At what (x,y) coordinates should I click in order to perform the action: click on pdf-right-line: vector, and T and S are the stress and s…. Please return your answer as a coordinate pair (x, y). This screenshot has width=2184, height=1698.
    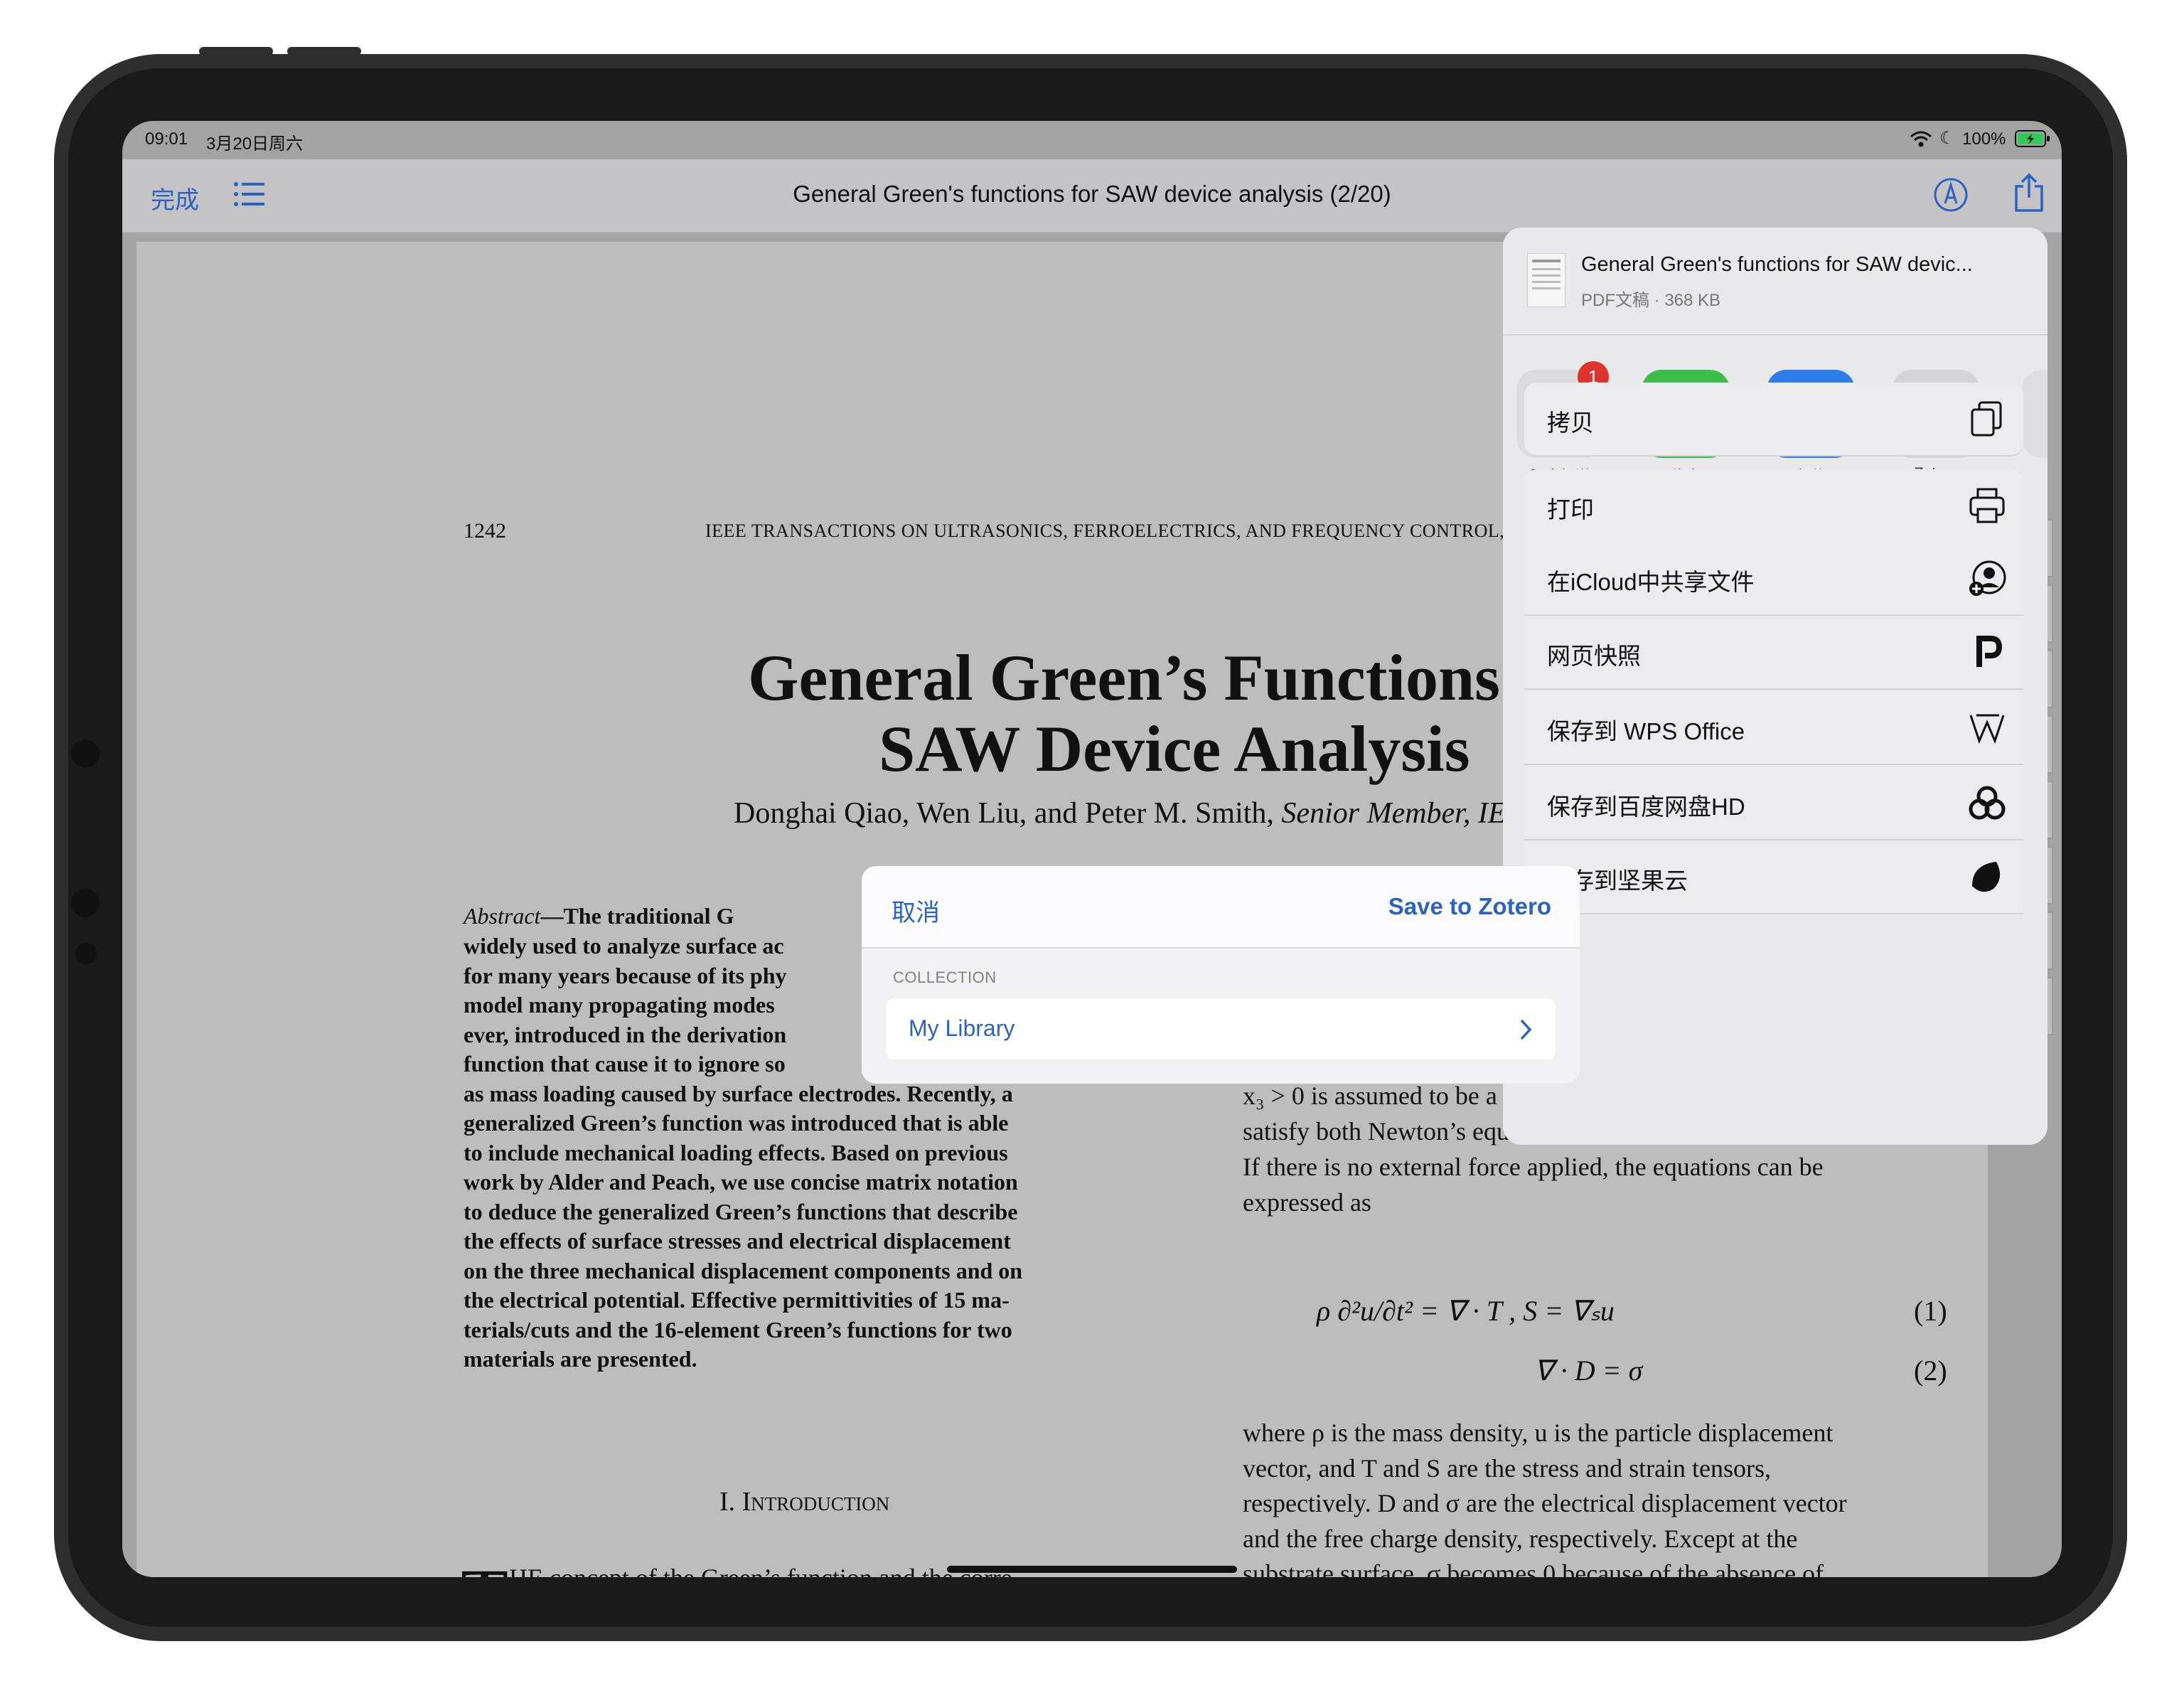
    Looking at the image, I should click on (1507, 1468).